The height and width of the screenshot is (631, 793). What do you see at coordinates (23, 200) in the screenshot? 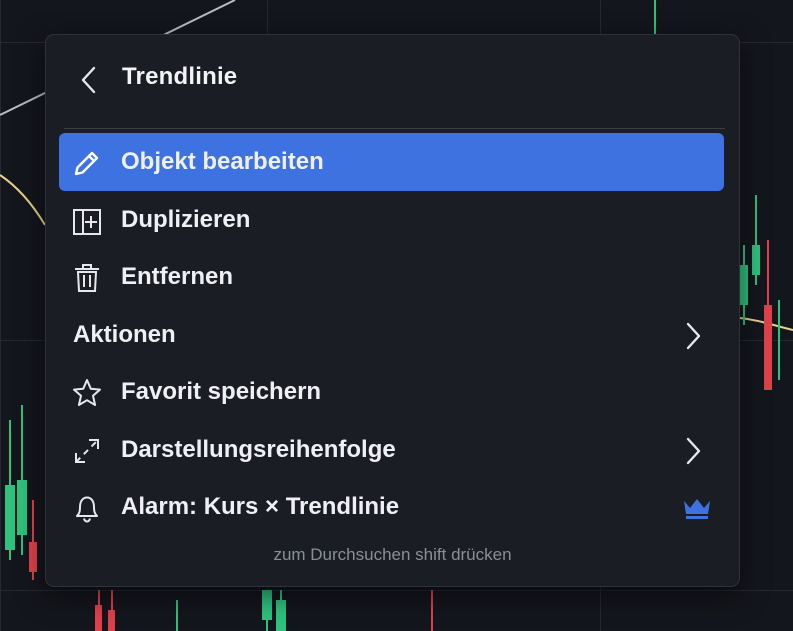
I see `moving-average-line` at bounding box center [23, 200].